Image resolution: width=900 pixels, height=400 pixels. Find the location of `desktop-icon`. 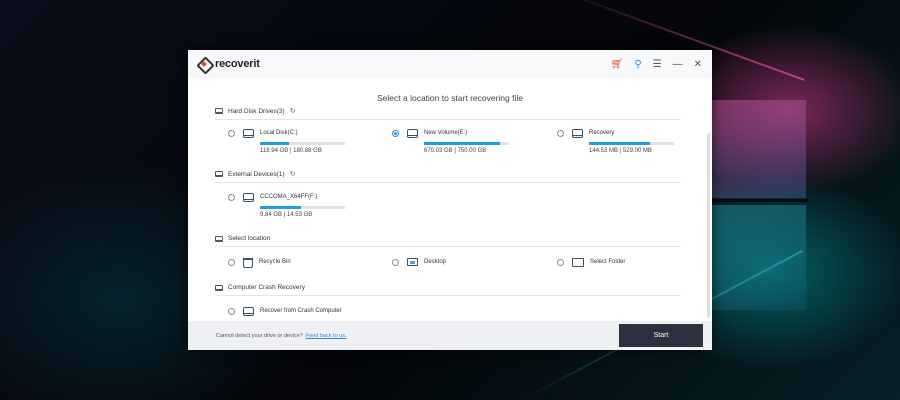

desktop-icon is located at coordinates (412, 262).